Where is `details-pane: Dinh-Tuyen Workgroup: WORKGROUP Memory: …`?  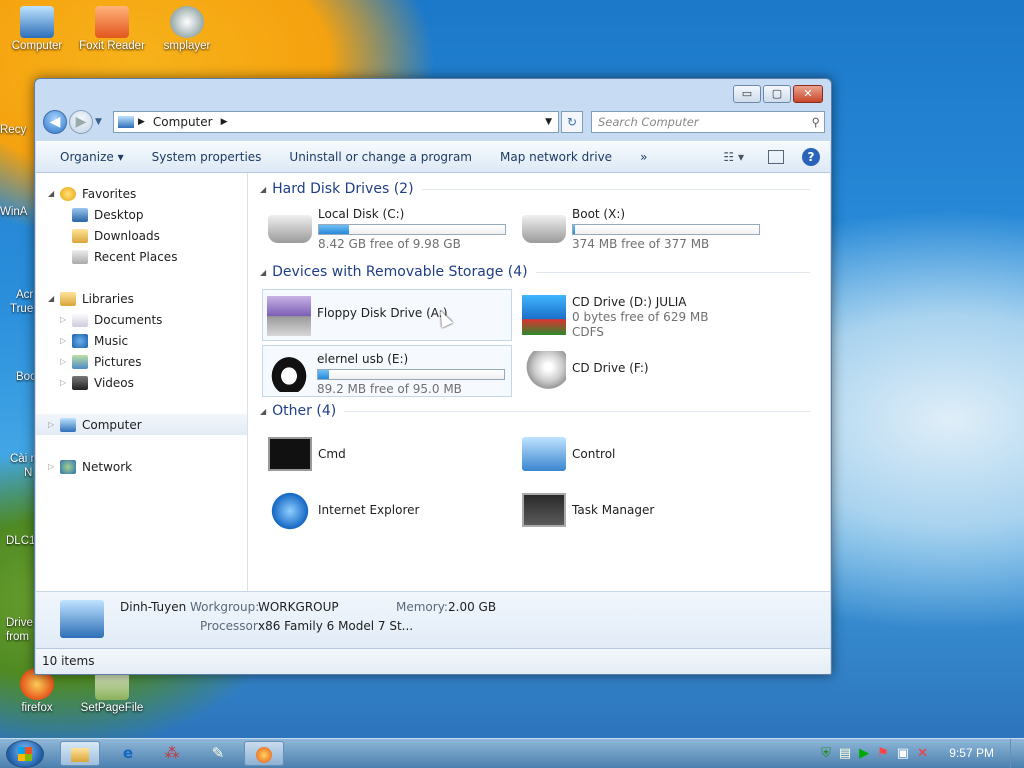 details-pane: Dinh-Tuyen Workgroup: WORKGROUP Memory: … is located at coordinates (433, 619).